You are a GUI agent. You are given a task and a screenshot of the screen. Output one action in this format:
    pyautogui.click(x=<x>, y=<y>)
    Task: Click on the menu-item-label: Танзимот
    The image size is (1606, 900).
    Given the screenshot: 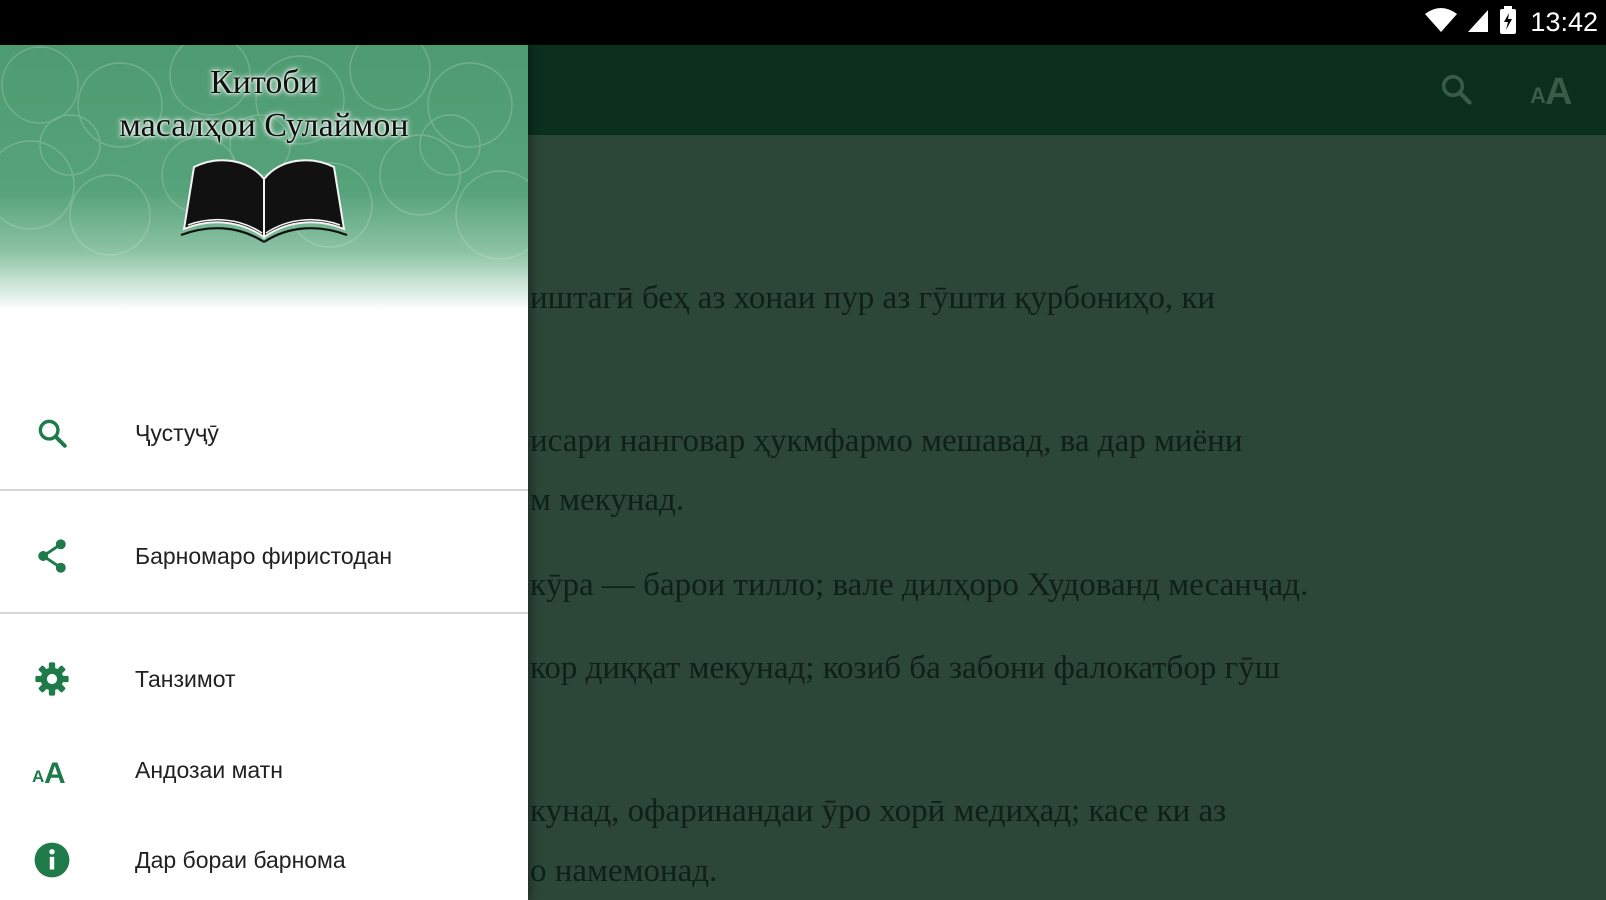 What is the action you would take?
    pyautogui.click(x=185, y=678)
    